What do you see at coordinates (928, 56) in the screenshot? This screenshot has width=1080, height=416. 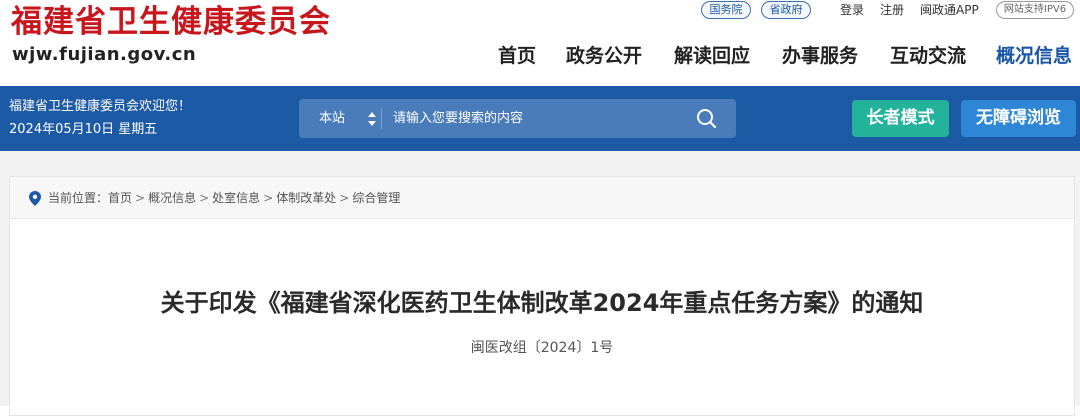 I see `nav-interaction: 互动交流` at bounding box center [928, 56].